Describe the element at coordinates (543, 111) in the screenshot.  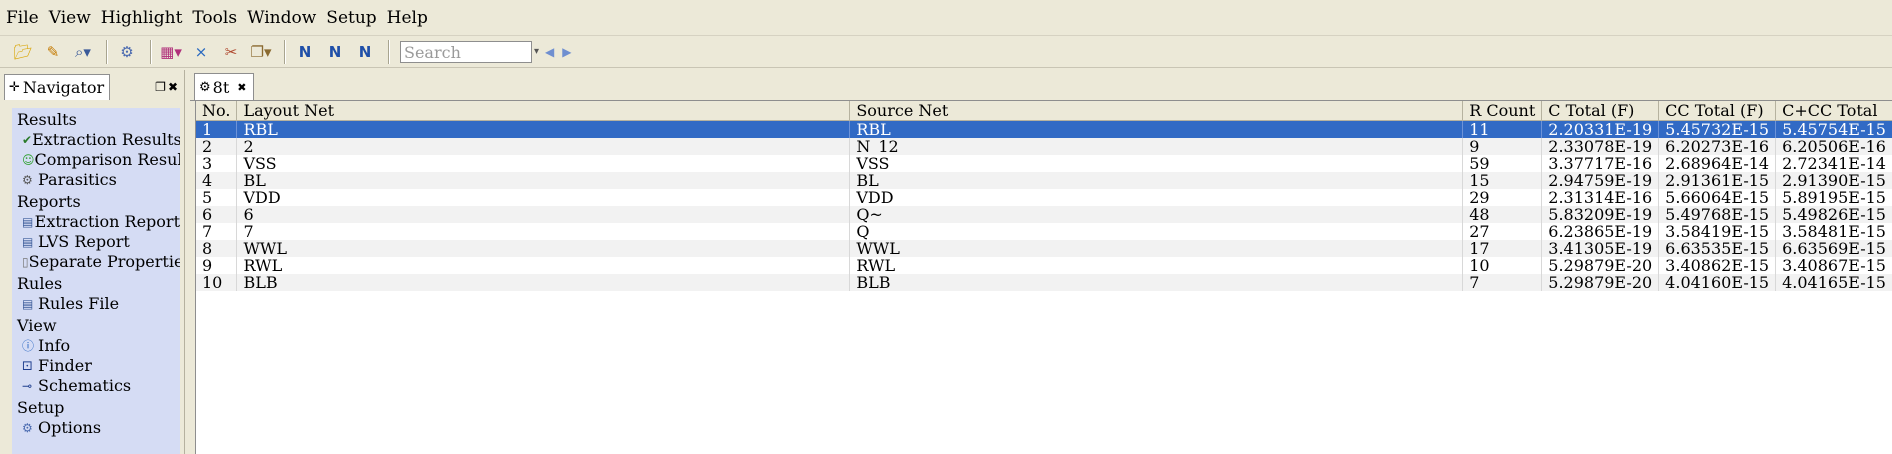
I see `column-header: Layout Net` at that location.